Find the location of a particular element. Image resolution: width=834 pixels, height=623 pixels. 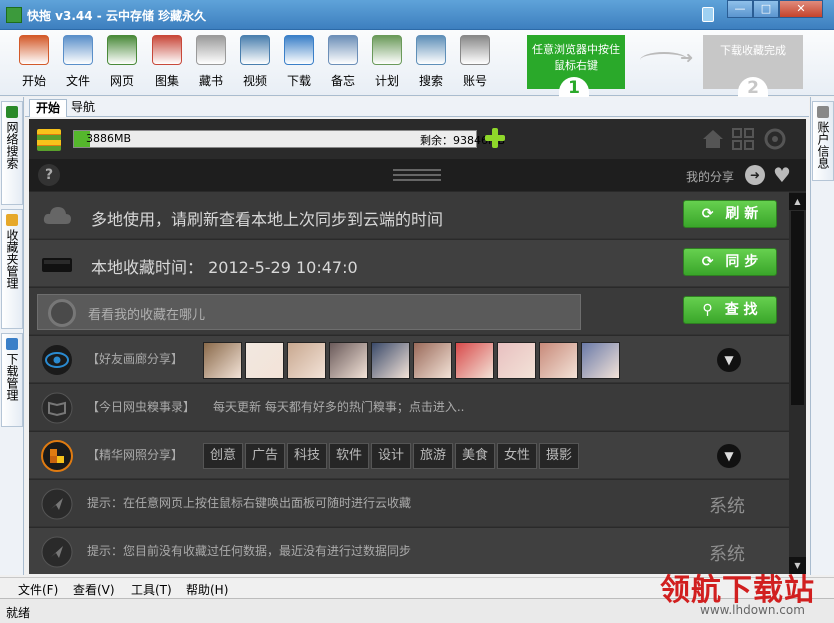

hard-drive-icon is located at coordinates (57, 265).